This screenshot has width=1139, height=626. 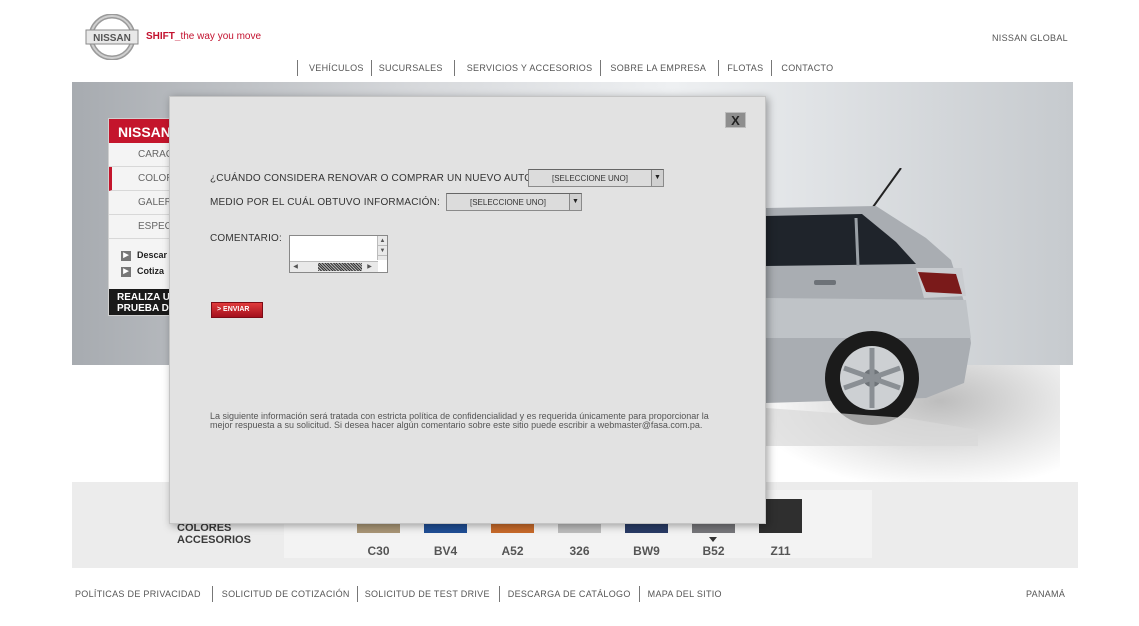 What do you see at coordinates (382, 241) in the screenshot?
I see `scroll-up-icon: ▲` at bounding box center [382, 241].